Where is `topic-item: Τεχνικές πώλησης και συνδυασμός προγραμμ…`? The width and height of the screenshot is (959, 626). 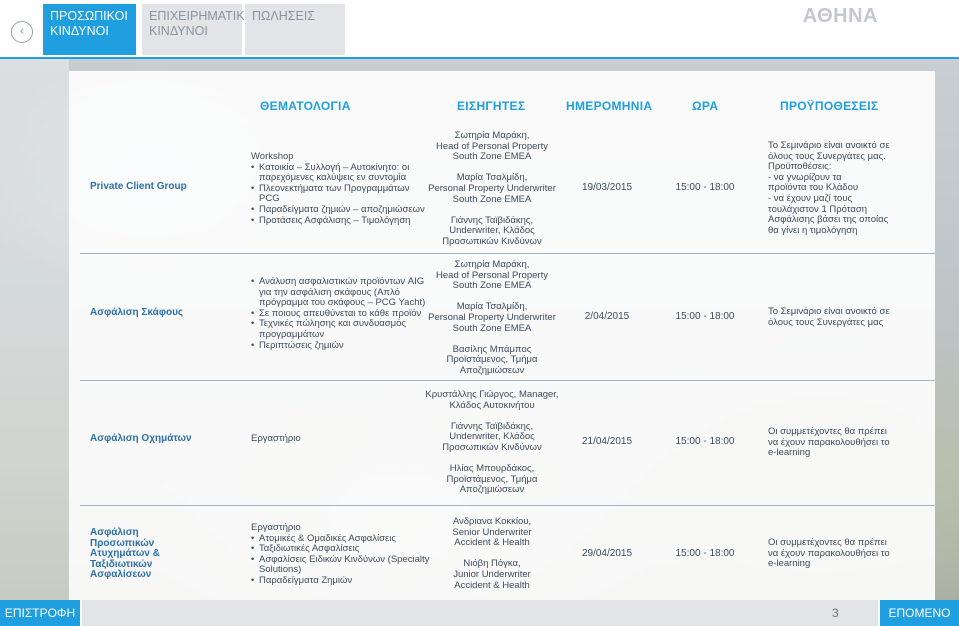
topic-item: Τεχνικές πώλησης και συνδυασμός προγραμμ… is located at coordinates (341, 329).